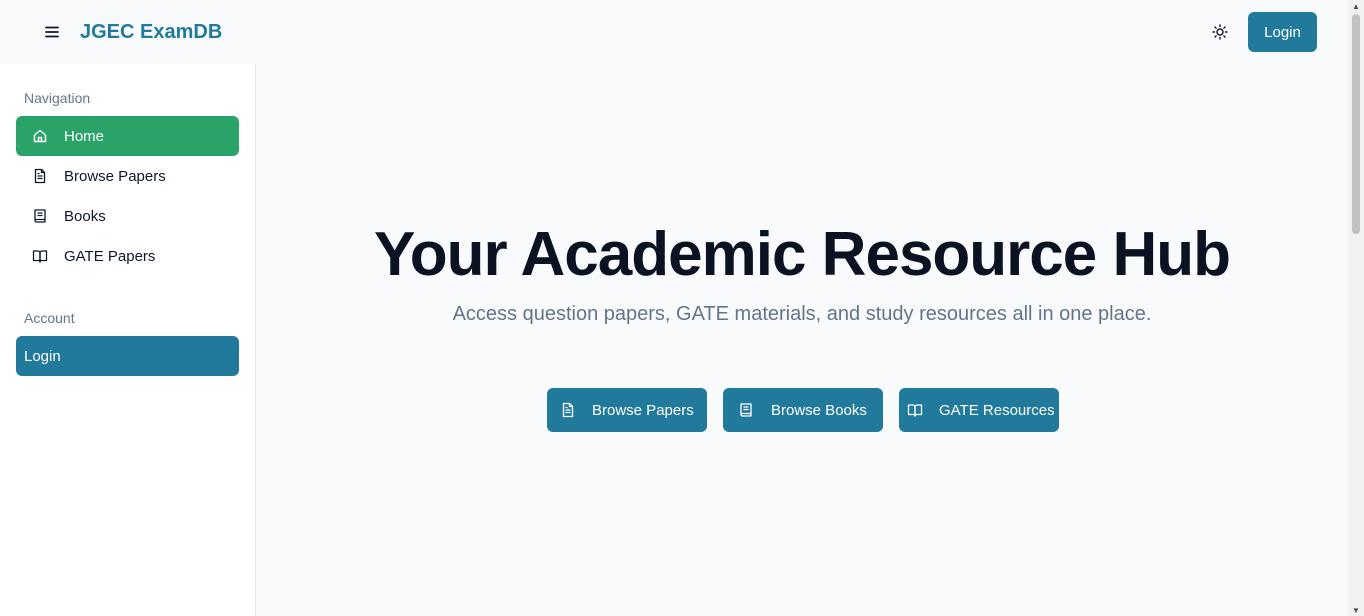  I want to click on gate-resources-button: GATE Resources, so click(979, 410).